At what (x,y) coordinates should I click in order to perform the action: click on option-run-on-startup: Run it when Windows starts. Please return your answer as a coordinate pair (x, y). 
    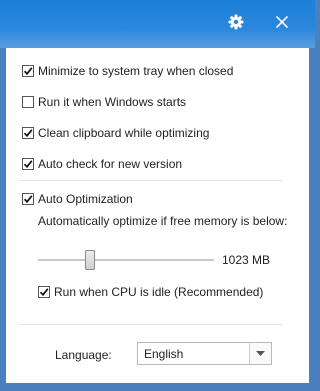
    Looking at the image, I should click on (104, 102).